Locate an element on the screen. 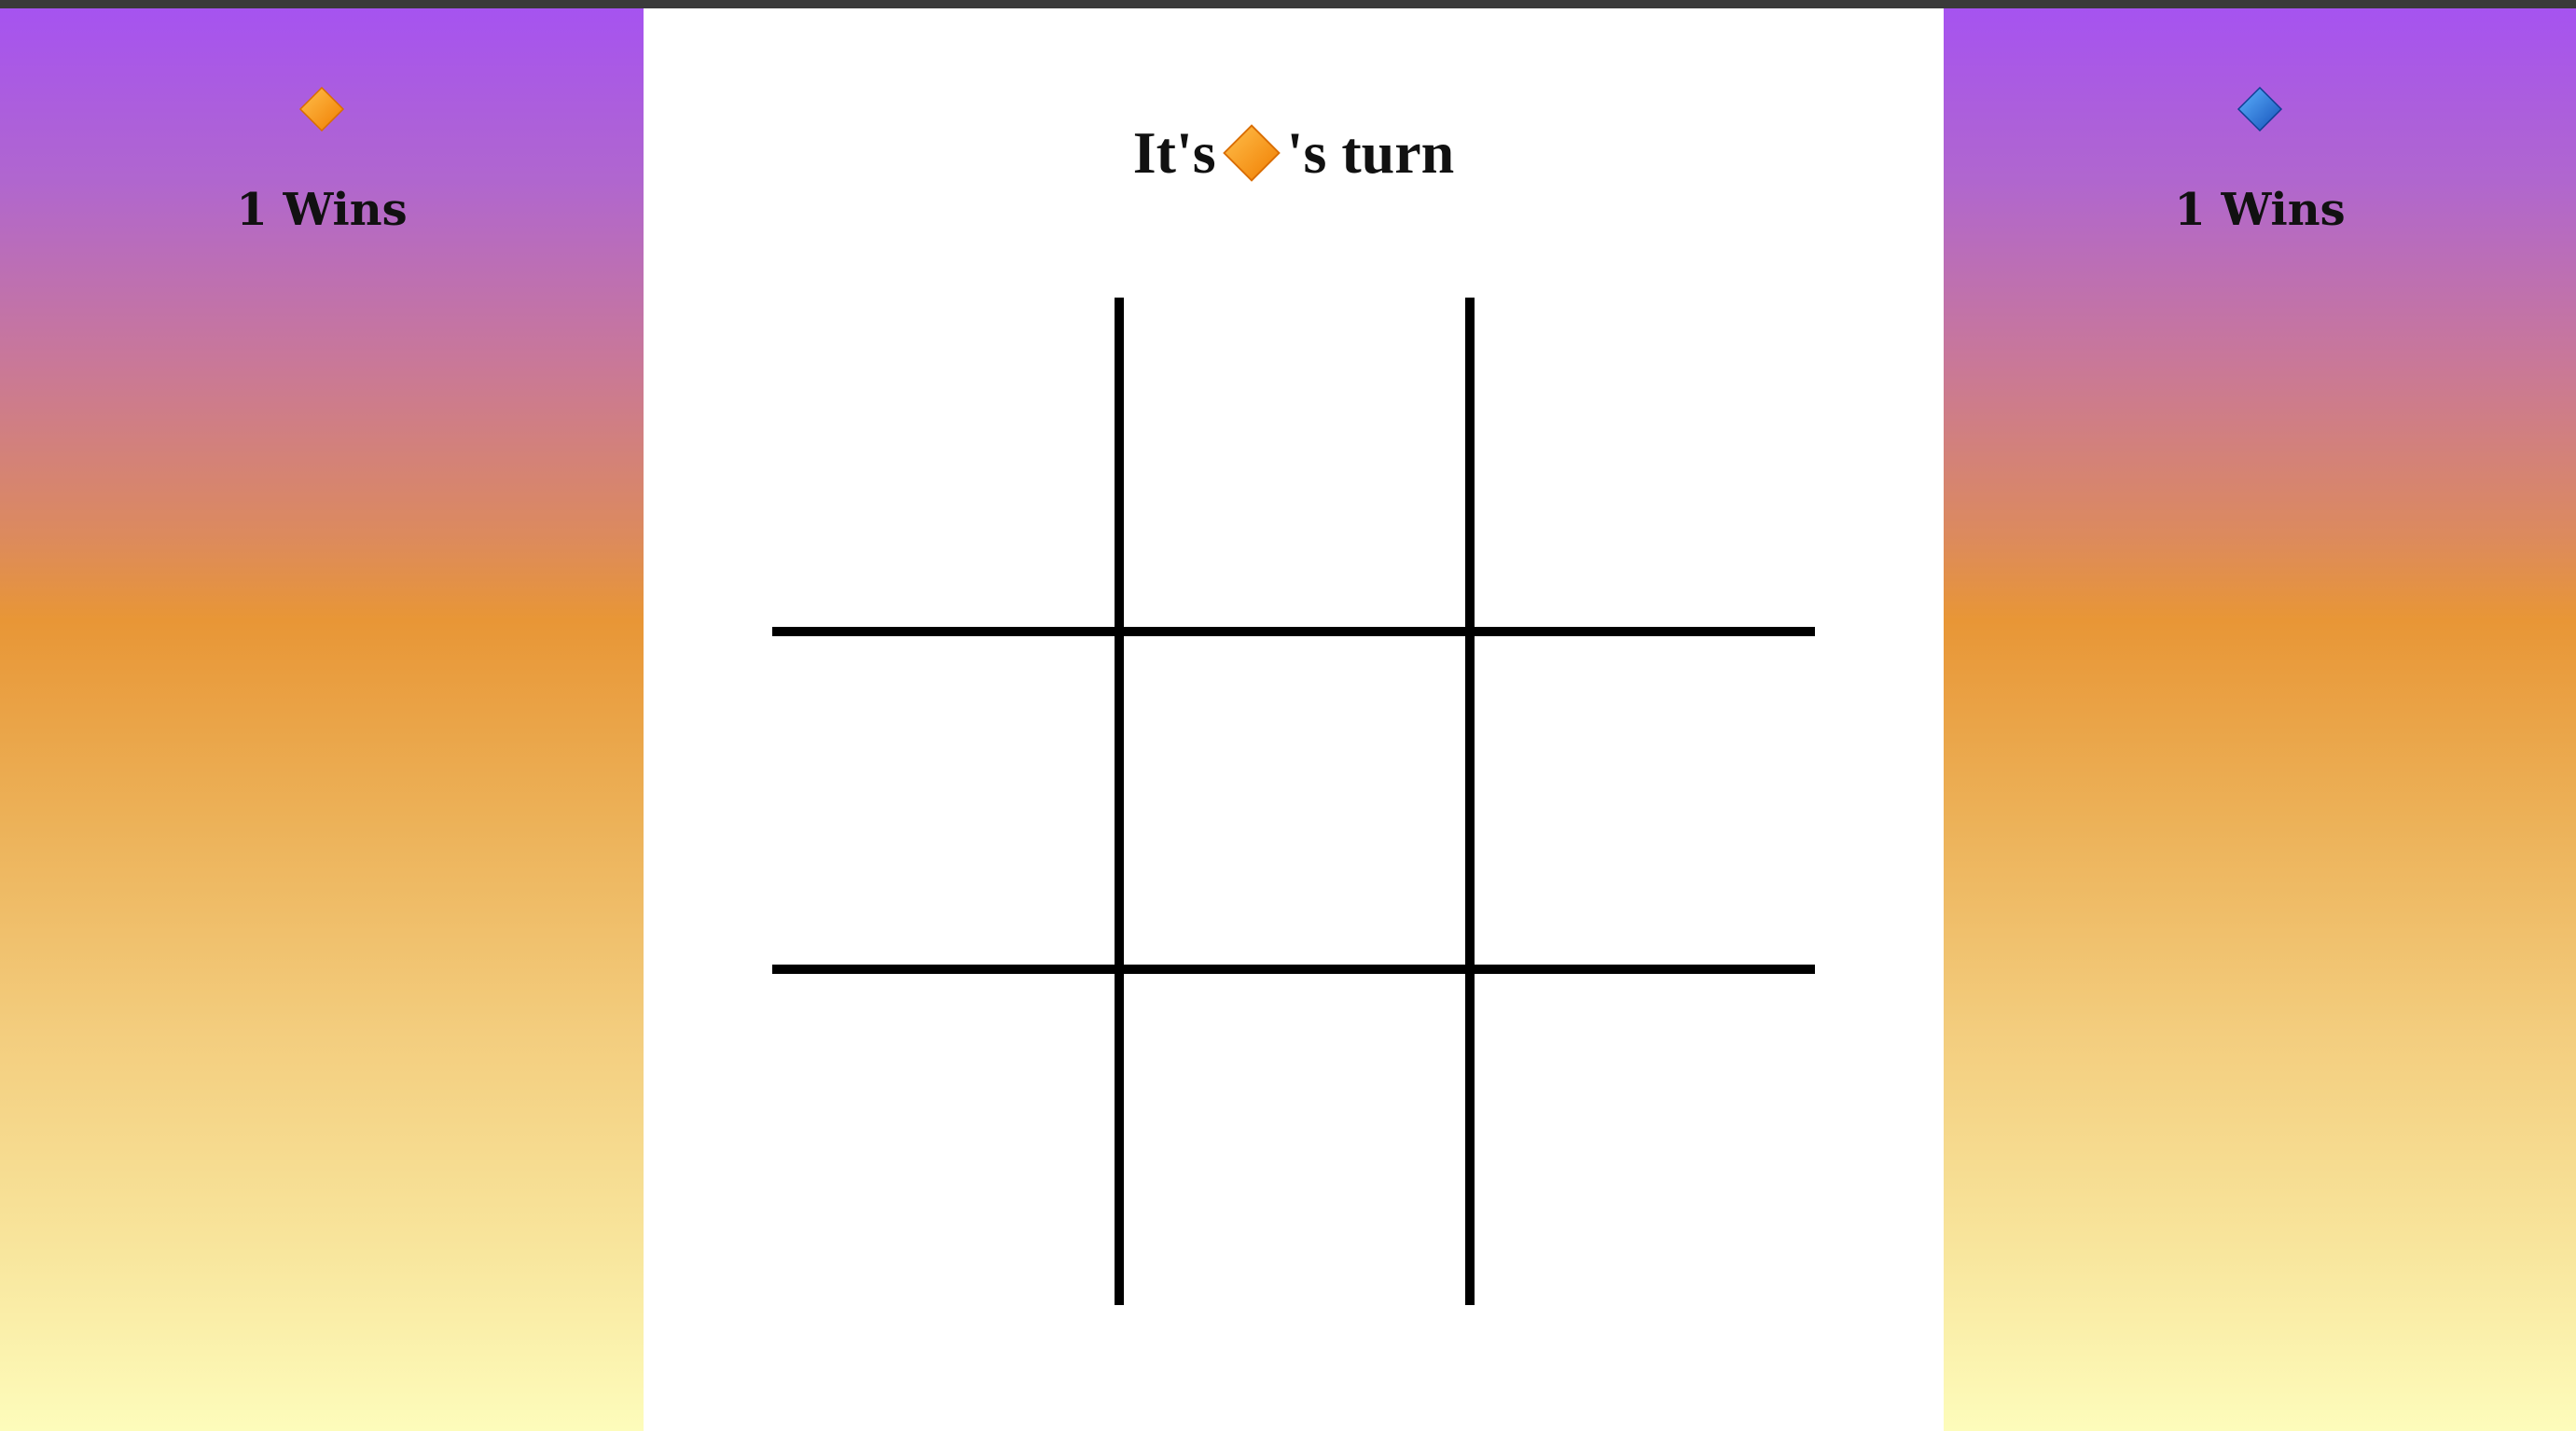  blue-wins-count: 1 Wins is located at coordinates (2260, 210).